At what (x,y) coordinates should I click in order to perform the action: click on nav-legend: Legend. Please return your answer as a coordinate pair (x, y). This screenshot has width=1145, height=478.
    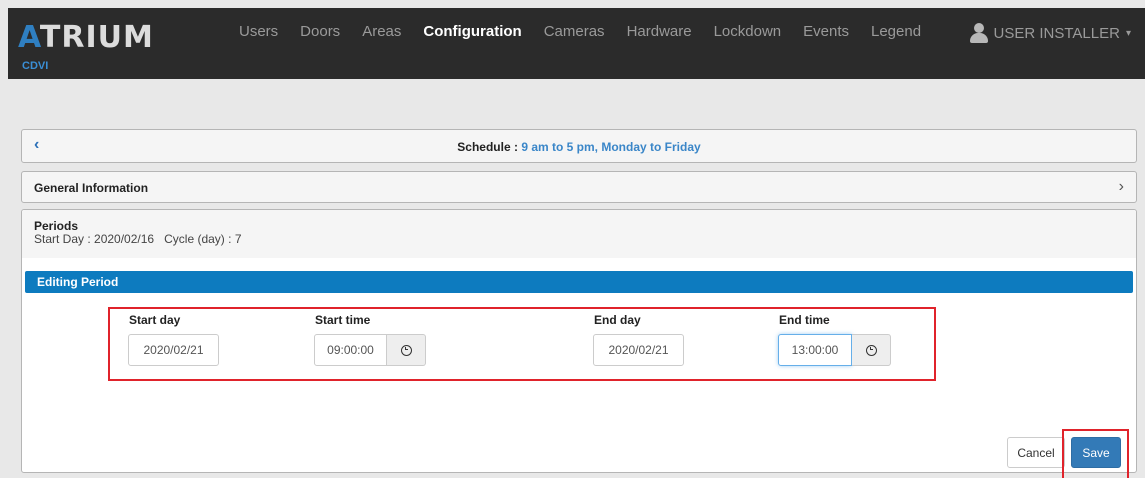
    Looking at the image, I should click on (896, 31).